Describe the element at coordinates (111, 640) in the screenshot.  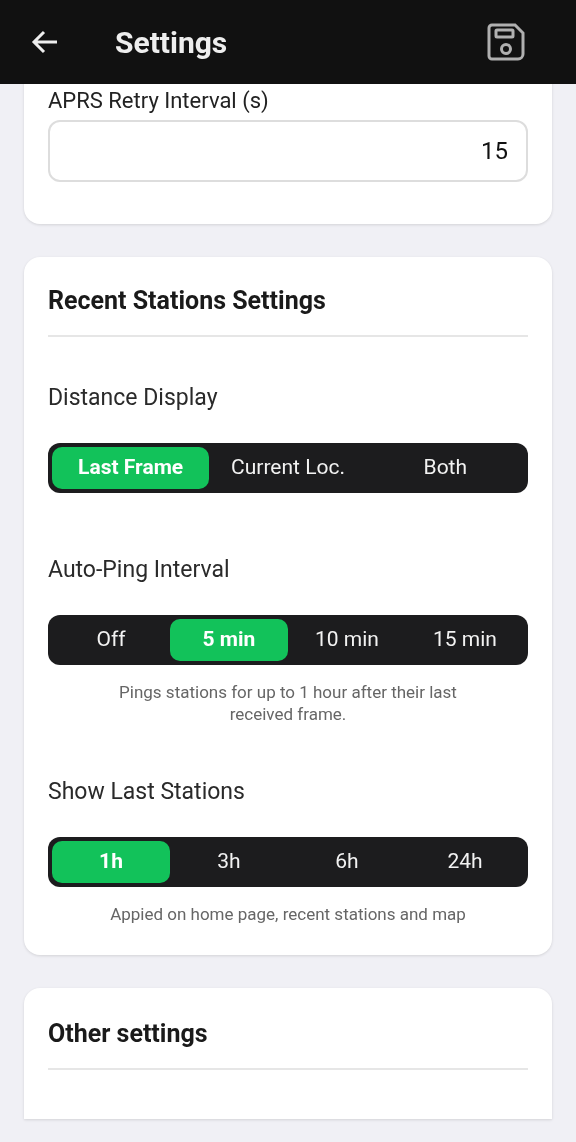
I see `segment-option: Off` at that location.